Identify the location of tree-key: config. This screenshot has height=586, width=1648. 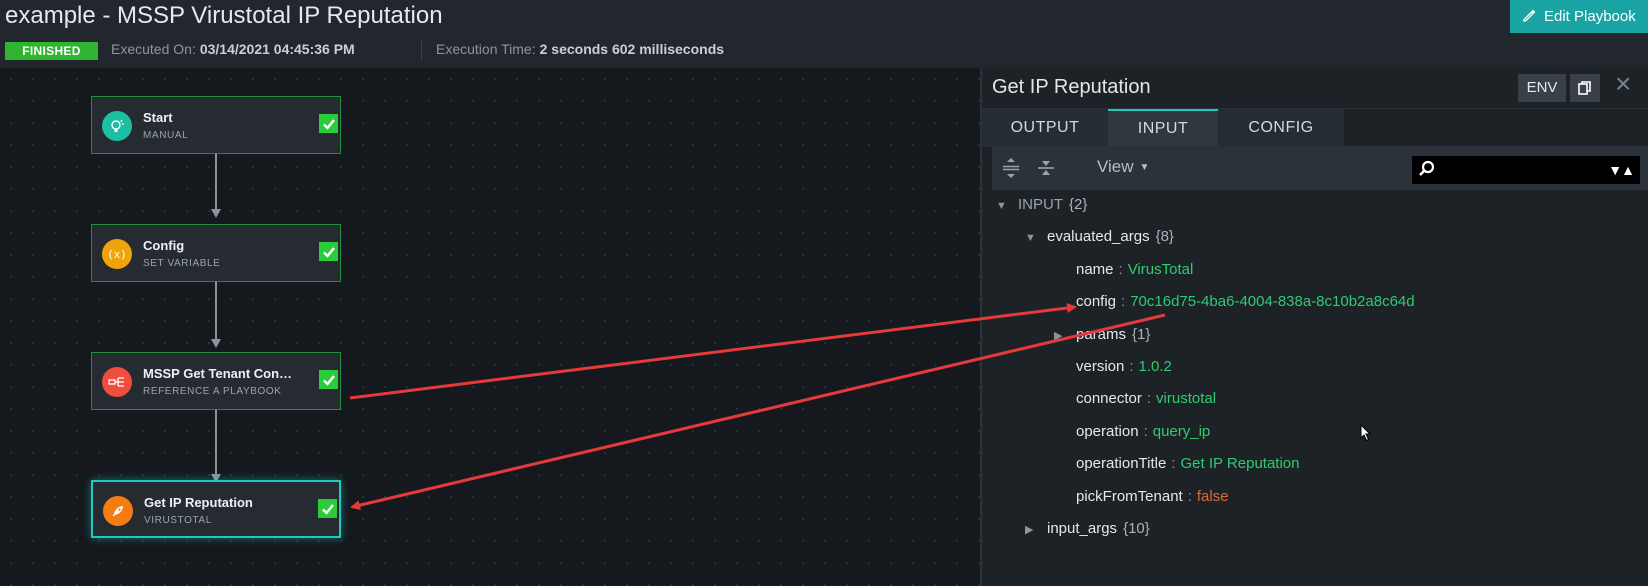
(1096, 301).